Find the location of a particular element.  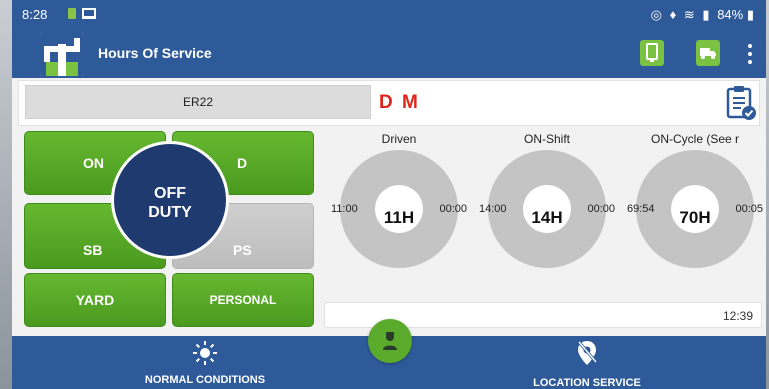

signal-icon: ▮ is located at coordinates (706, 14).